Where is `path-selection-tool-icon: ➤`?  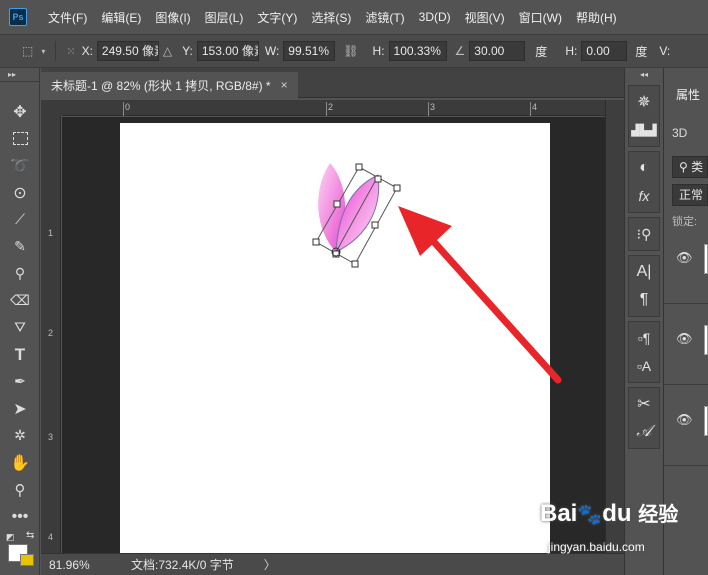 path-selection-tool-icon: ➤ is located at coordinates (20, 408).